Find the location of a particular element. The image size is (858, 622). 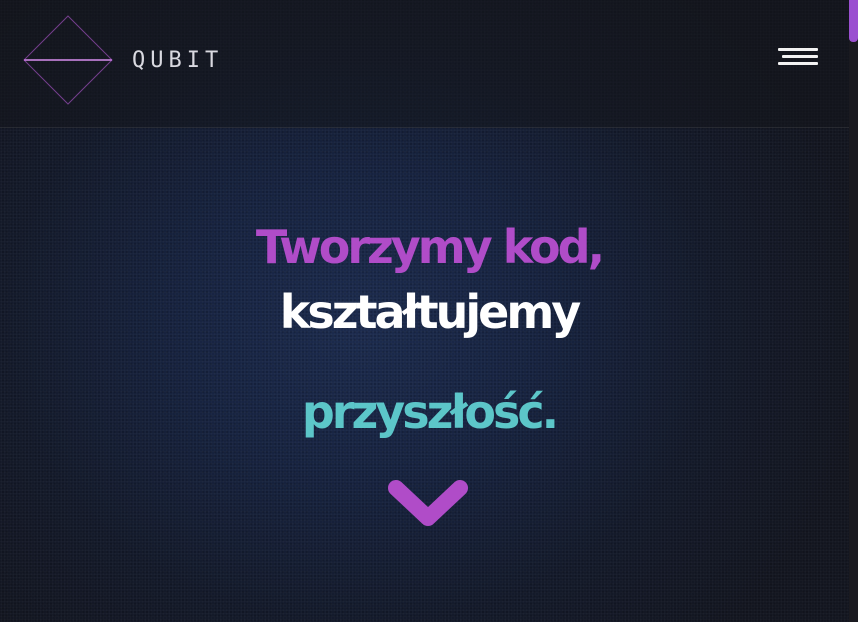

scrollbar-thumb is located at coordinates (853, 21).